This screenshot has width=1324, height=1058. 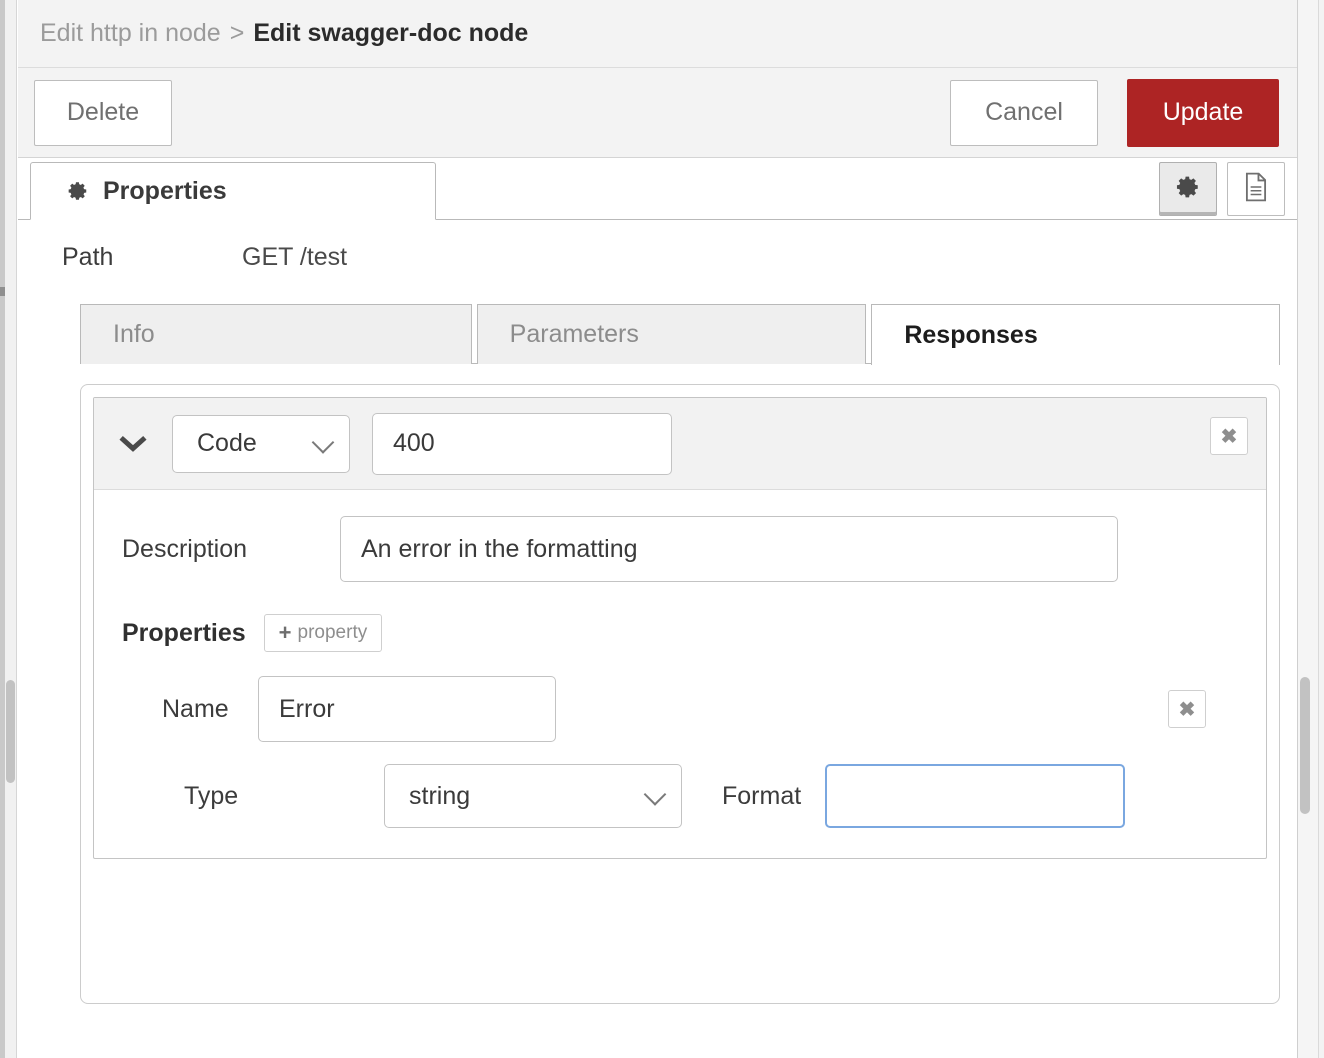 I want to click on property-type-row: Type string Format, so click(x=680, y=796).